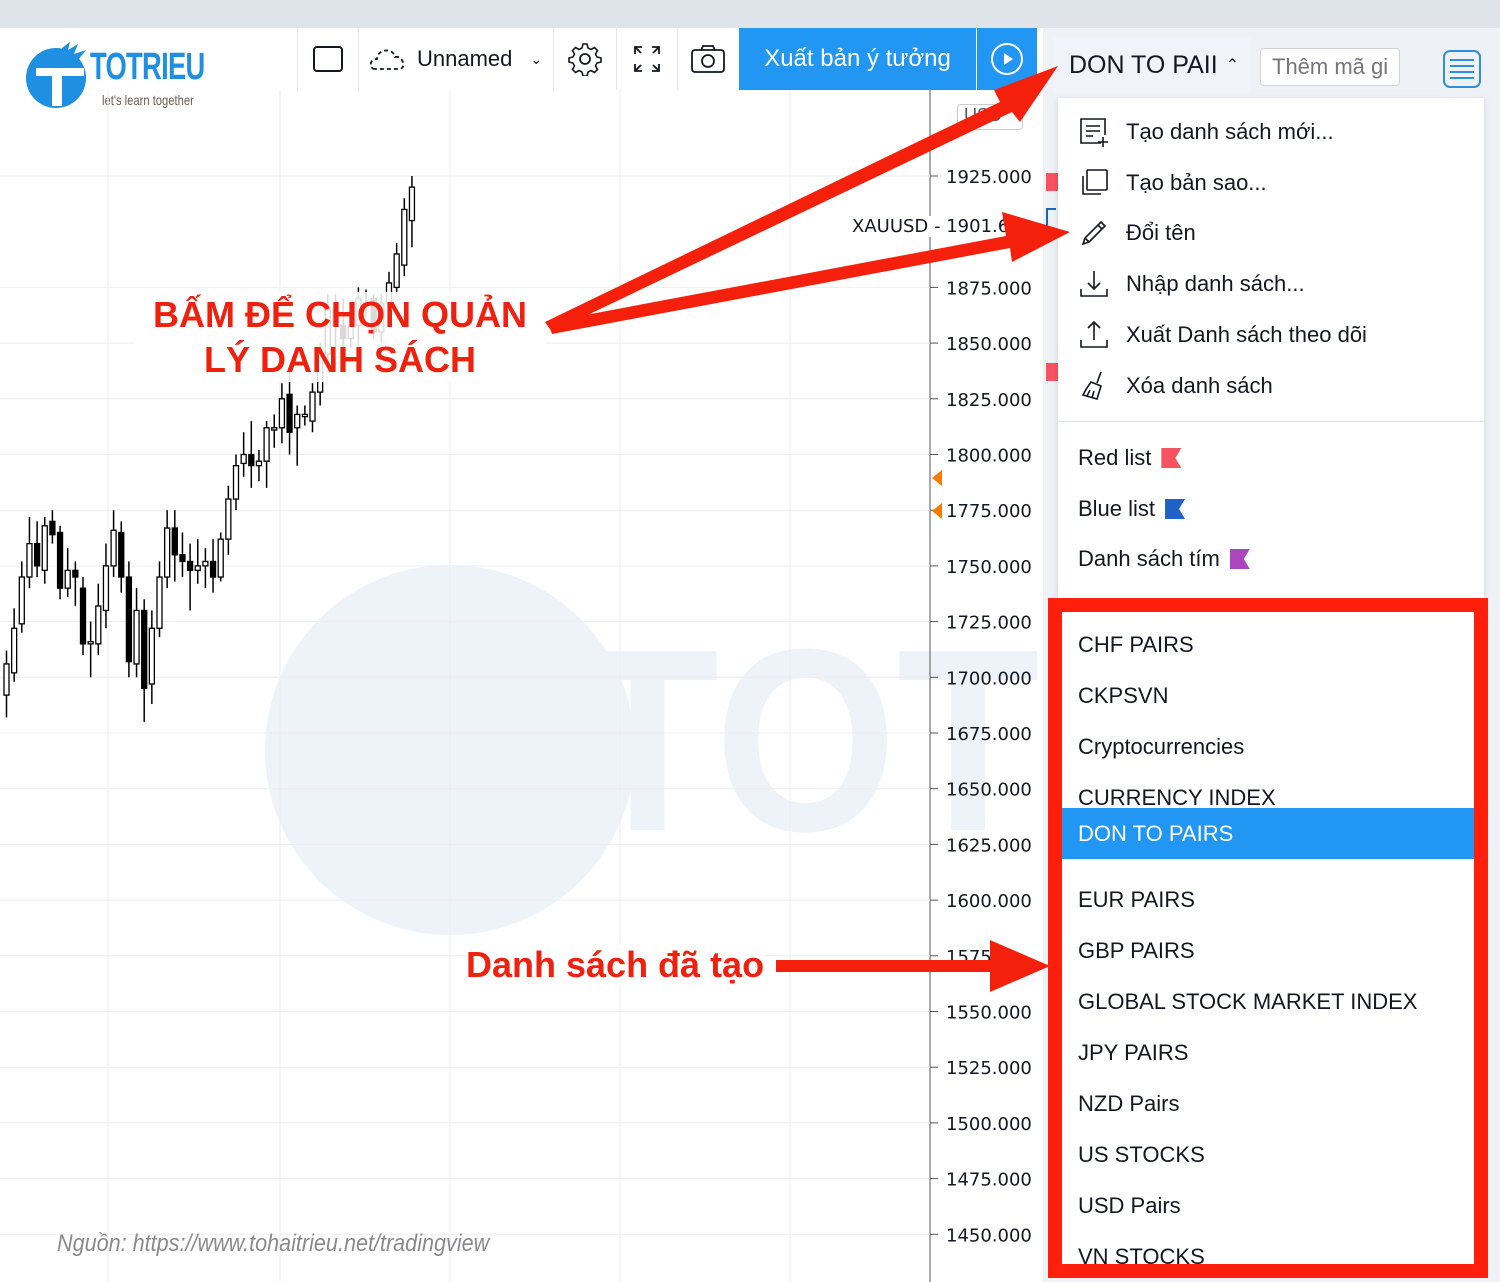 Image resolution: width=1500 pixels, height=1282 pixels. What do you see at coordinates (936, 226) in the screenshot?
I see `symbol-price-label: XAUUSD - 1901.63` at bounding box center [936, 226].